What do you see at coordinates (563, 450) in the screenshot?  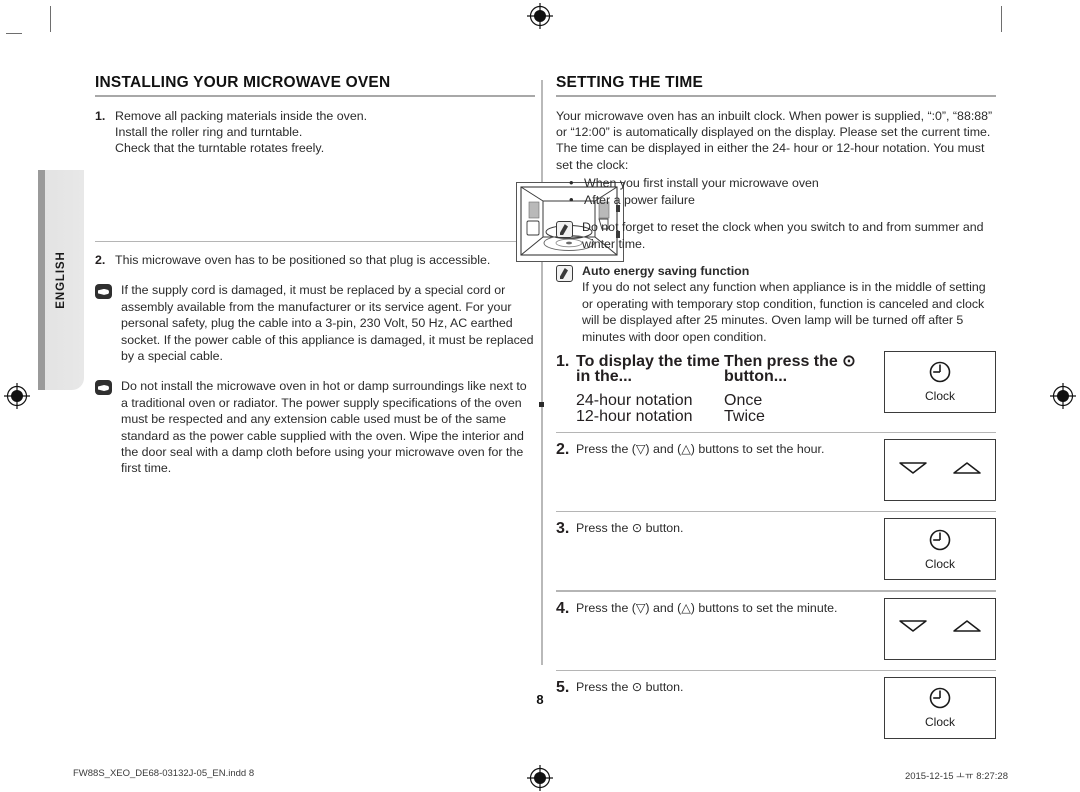 I see `time-step-2-number: 2.` at bounding box center [563, 450].